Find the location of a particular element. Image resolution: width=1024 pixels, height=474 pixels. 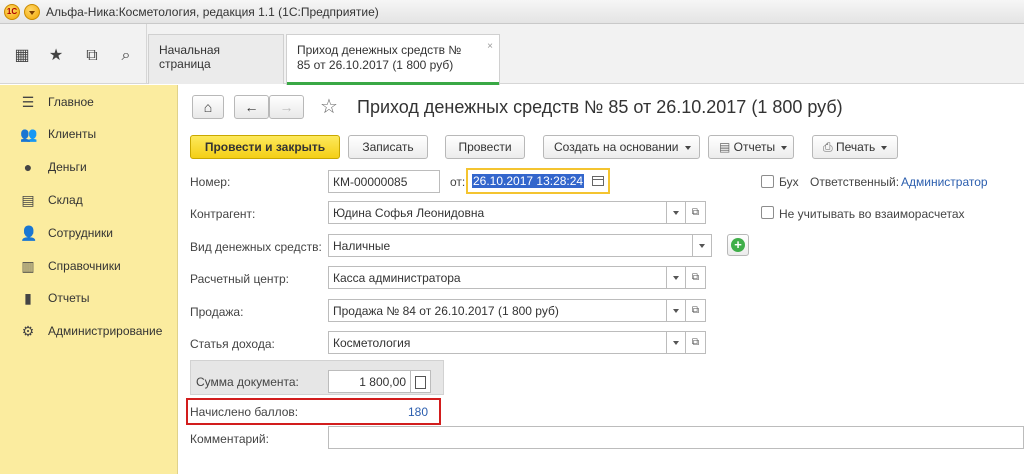

reports-button: ▤ Отчеты is located at coordinates (751, 147).